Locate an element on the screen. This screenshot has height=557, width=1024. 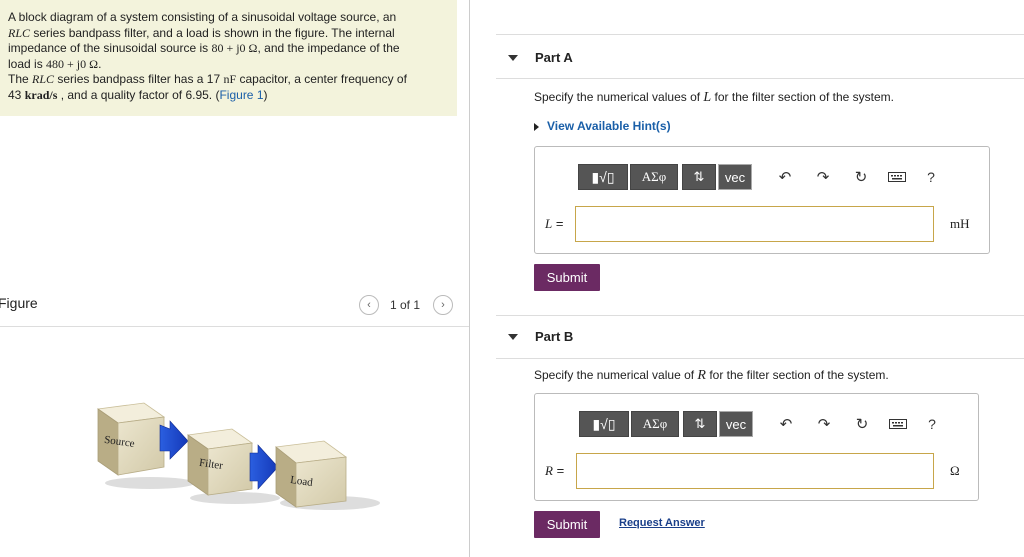
source-block: Source is located at coordinates (131, 439).